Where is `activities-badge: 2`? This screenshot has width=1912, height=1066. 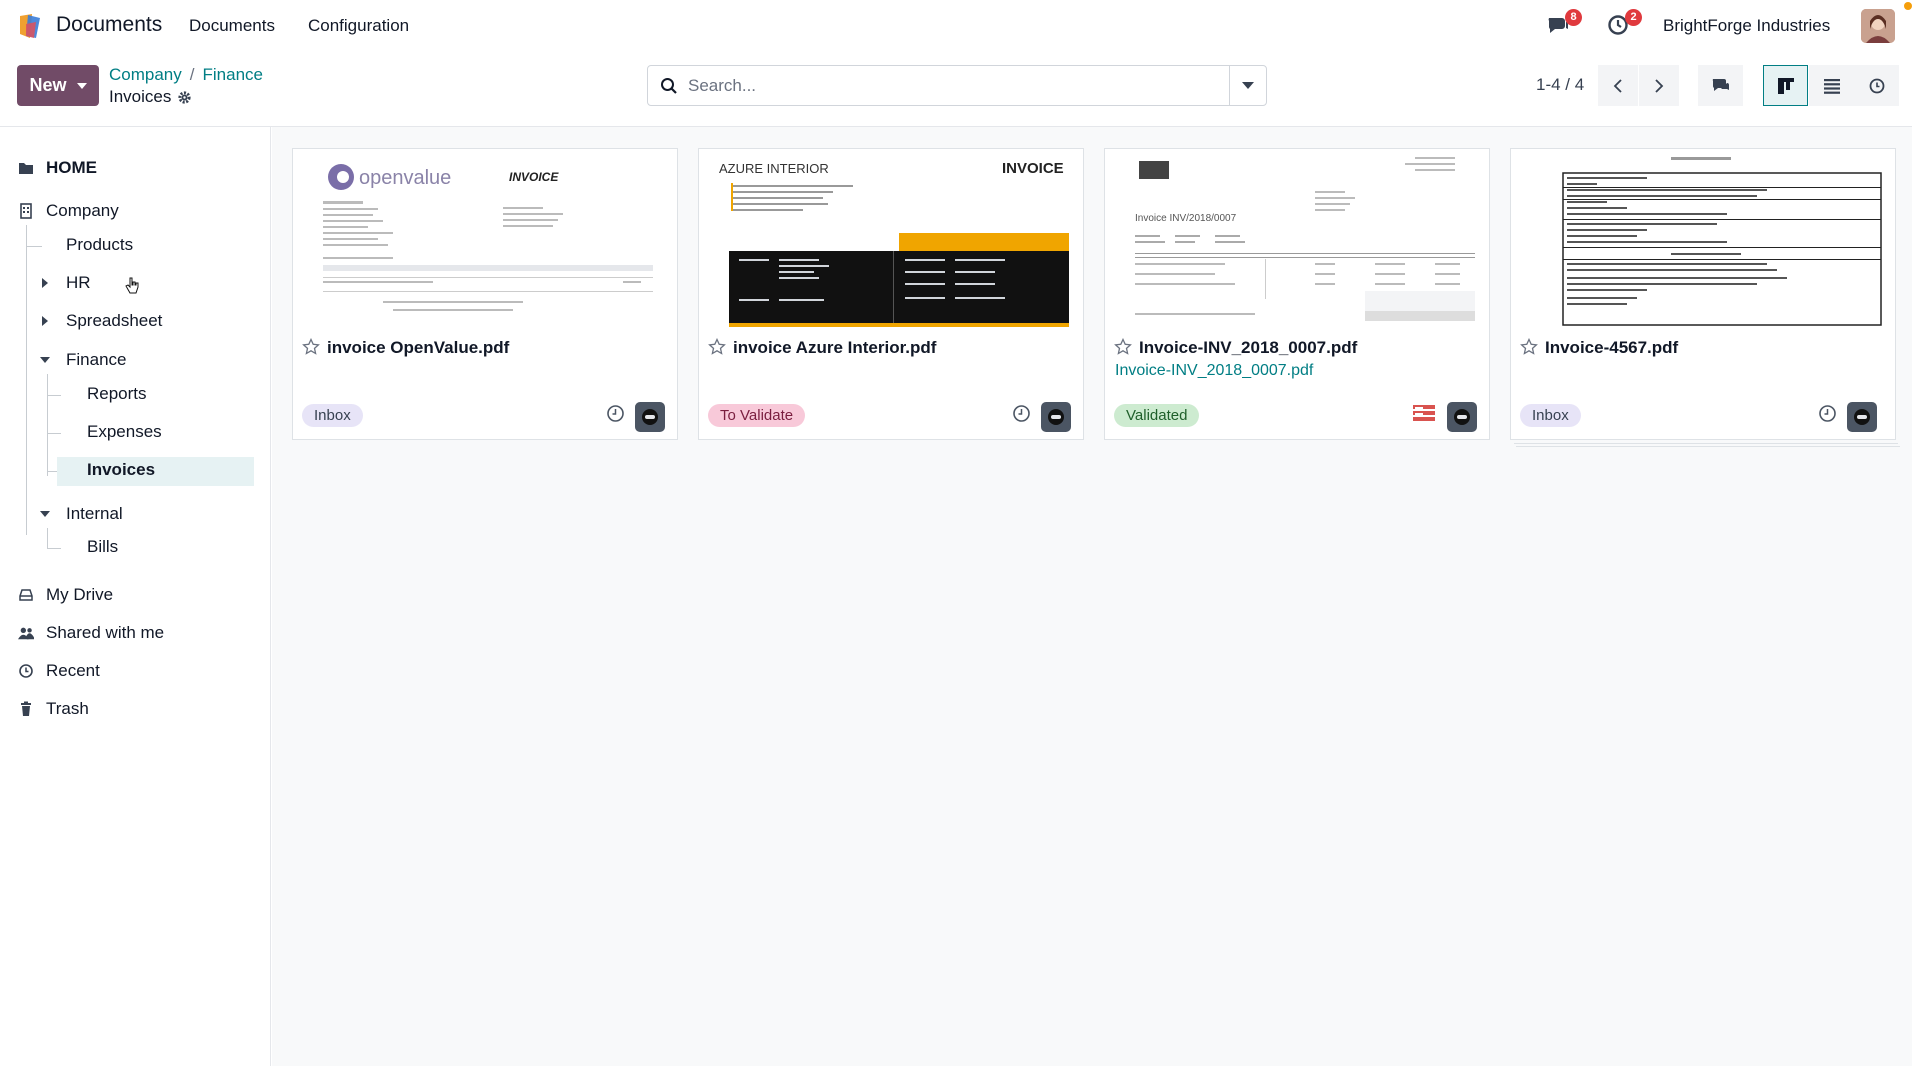 activities-badge: 2 is located at coordinates (1633, 17).